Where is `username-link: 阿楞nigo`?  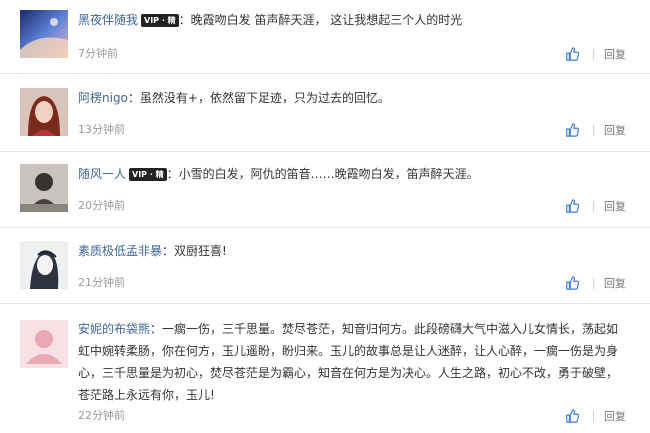 username-link: 阿楞nigo is located at coordinates (103, 98).